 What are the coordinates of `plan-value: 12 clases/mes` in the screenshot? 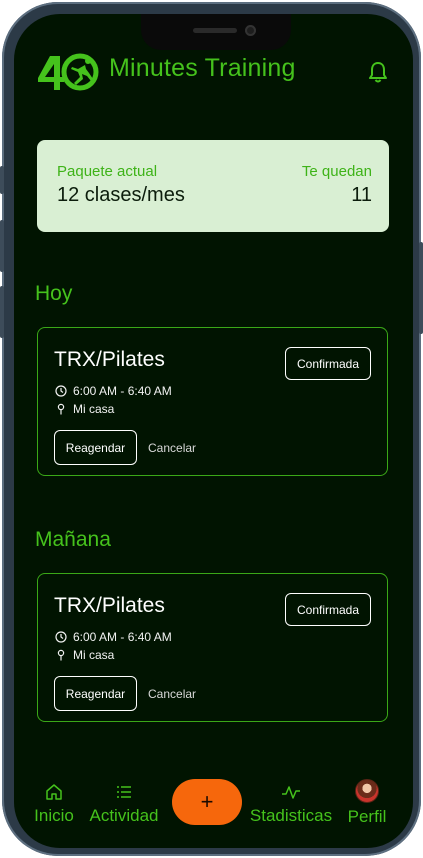 It's located at (121, 195).